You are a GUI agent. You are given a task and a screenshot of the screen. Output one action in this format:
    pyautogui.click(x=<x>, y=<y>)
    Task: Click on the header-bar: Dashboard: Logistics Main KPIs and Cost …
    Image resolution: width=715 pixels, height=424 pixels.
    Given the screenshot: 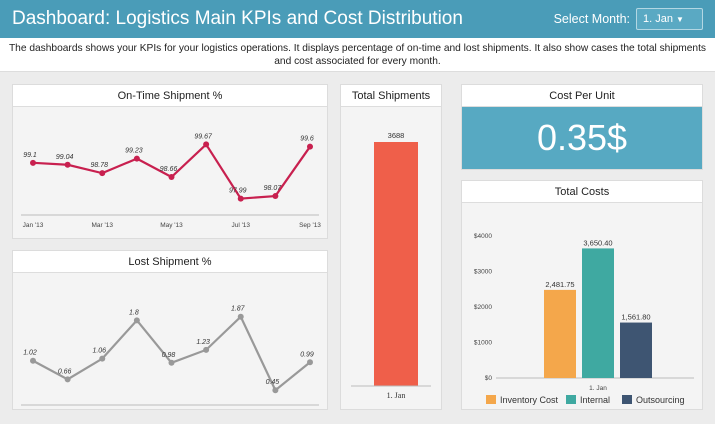 What is the action you would take?
    pyautogui.click(x=357, y=19)
    